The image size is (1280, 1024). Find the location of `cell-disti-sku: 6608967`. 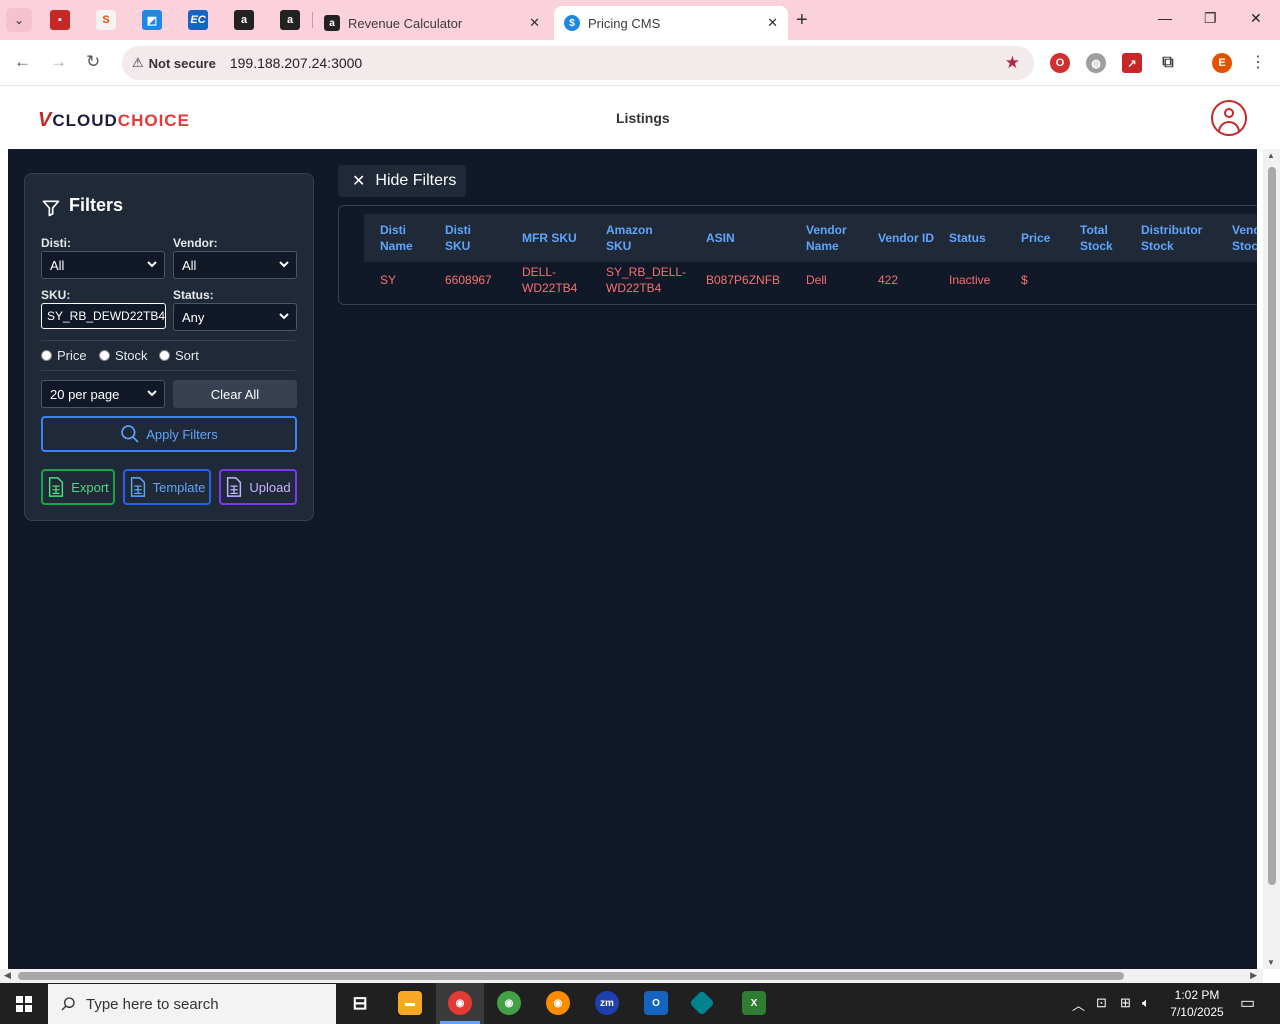

cell-disti-sku: 6608967 is located at coordinates (468, 280).